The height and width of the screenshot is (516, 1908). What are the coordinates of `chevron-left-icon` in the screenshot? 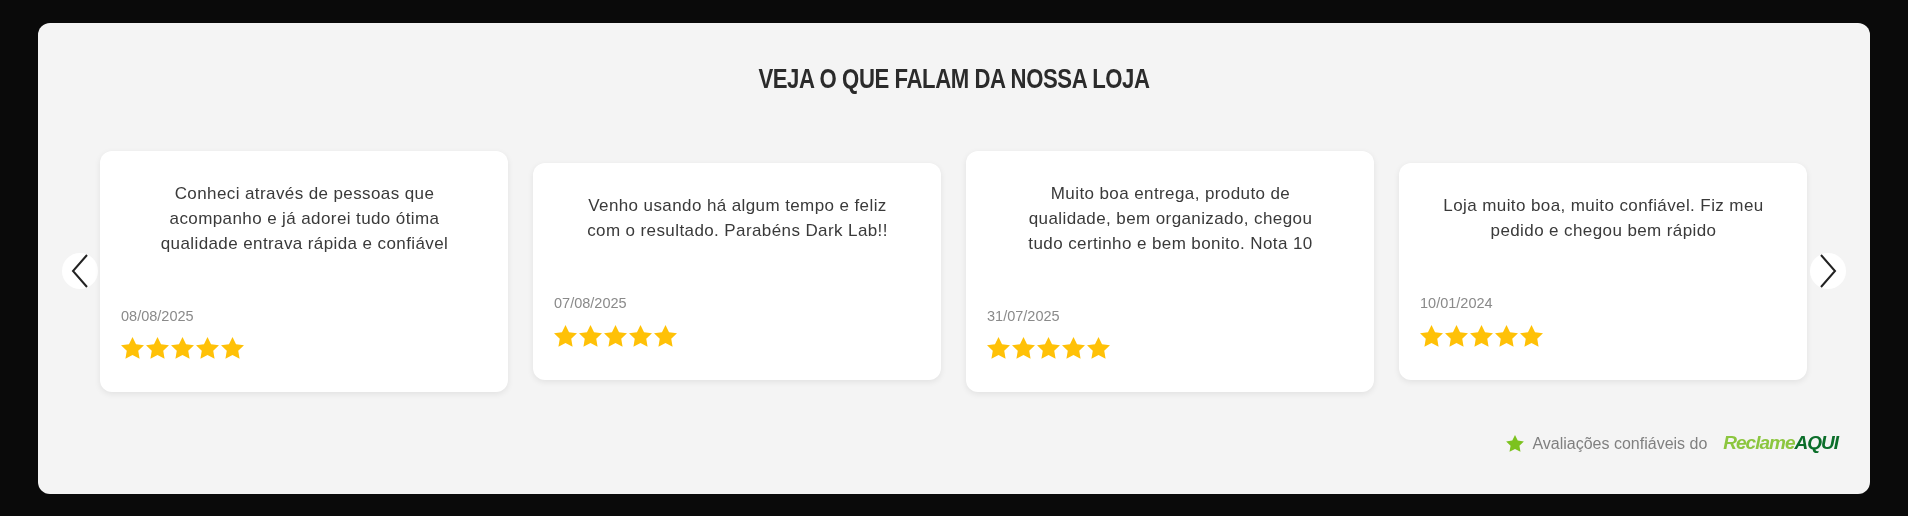 It's located at (80, 271).